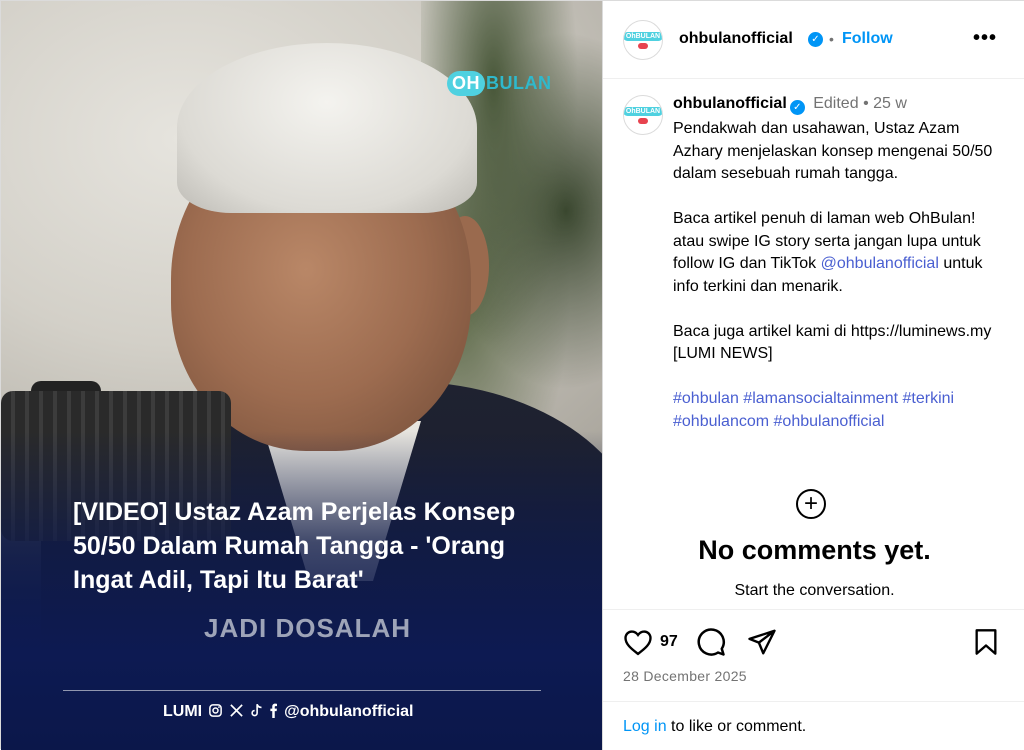 This screenshot has height=750, width=1024. Describe the element at coordinates (669, 642) in the screenshot. I see `like-count: 97` at that location.